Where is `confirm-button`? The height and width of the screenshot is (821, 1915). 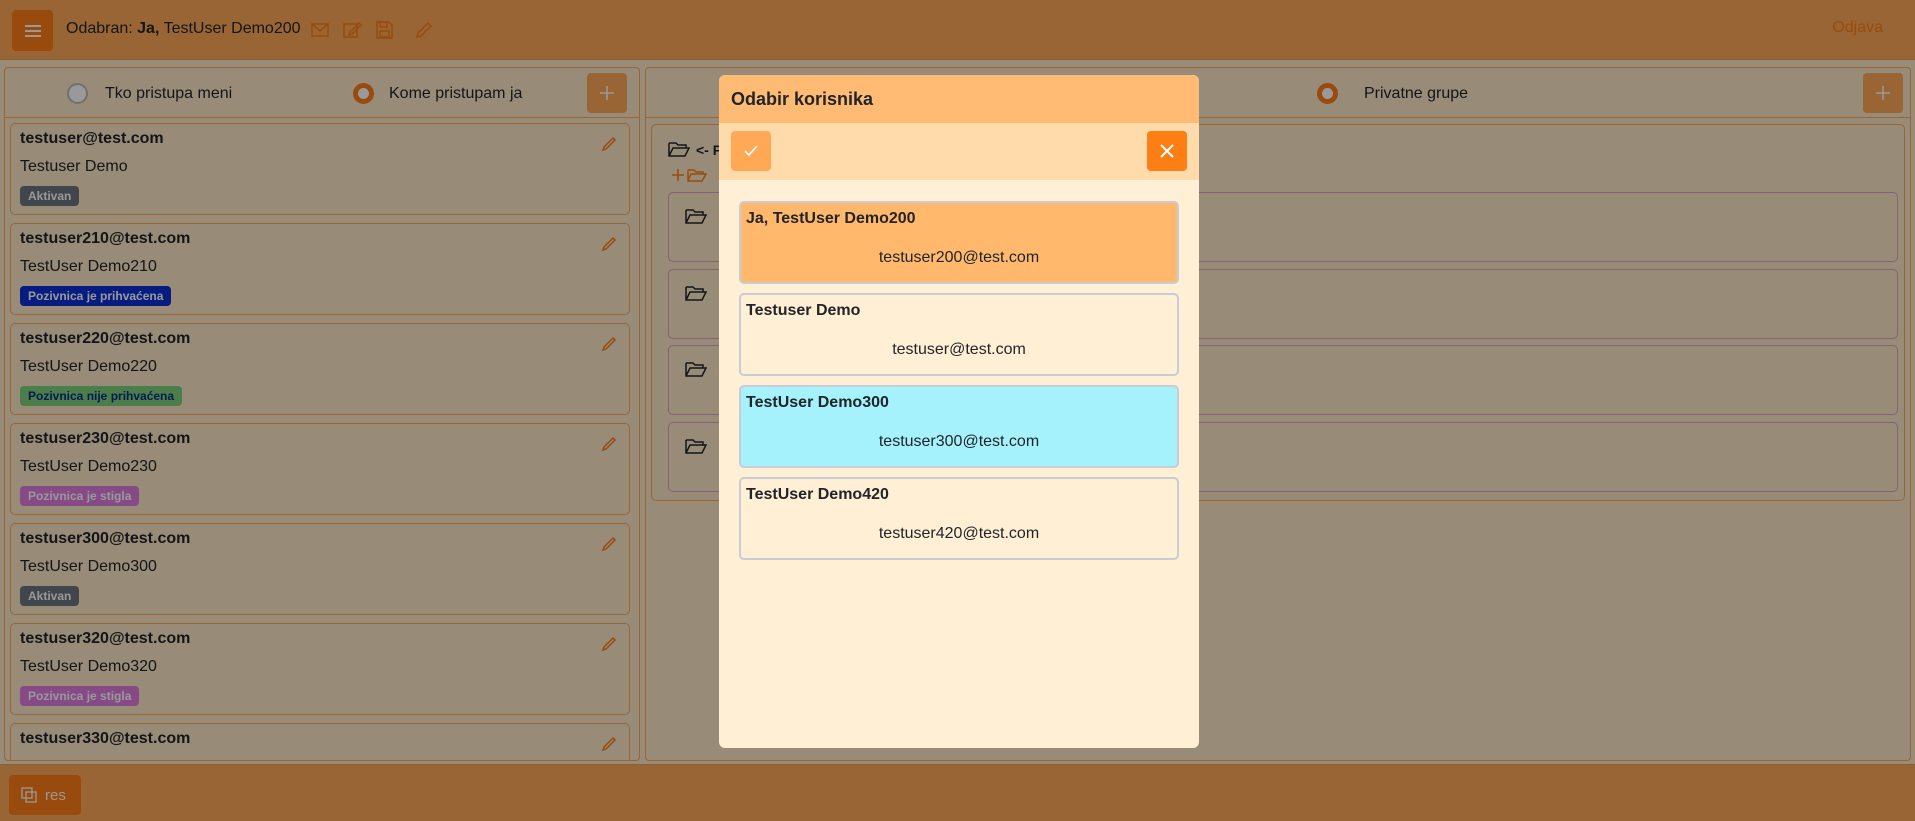
confirm-button is located at coordinates (751, 151).